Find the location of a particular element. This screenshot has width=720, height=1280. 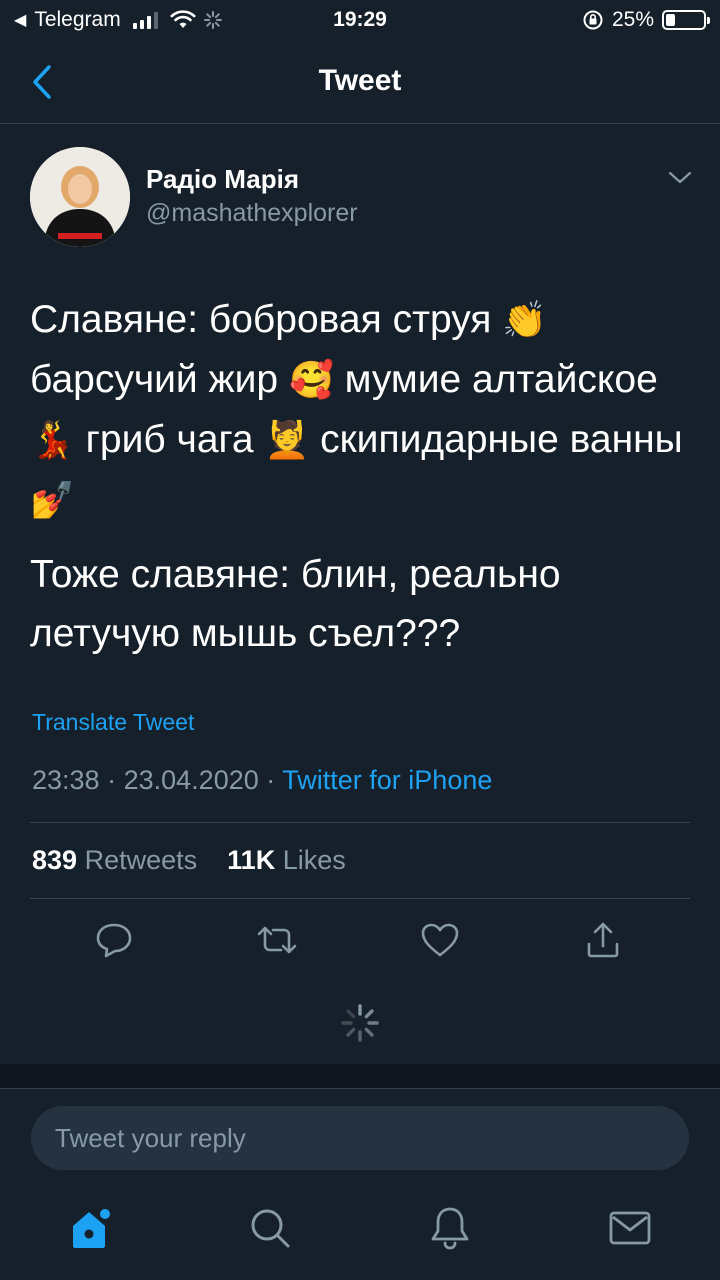

tweet-meta: 23:38 · 23.04.2020 · Twitter for iPhone is located at coordinates (262, 780).